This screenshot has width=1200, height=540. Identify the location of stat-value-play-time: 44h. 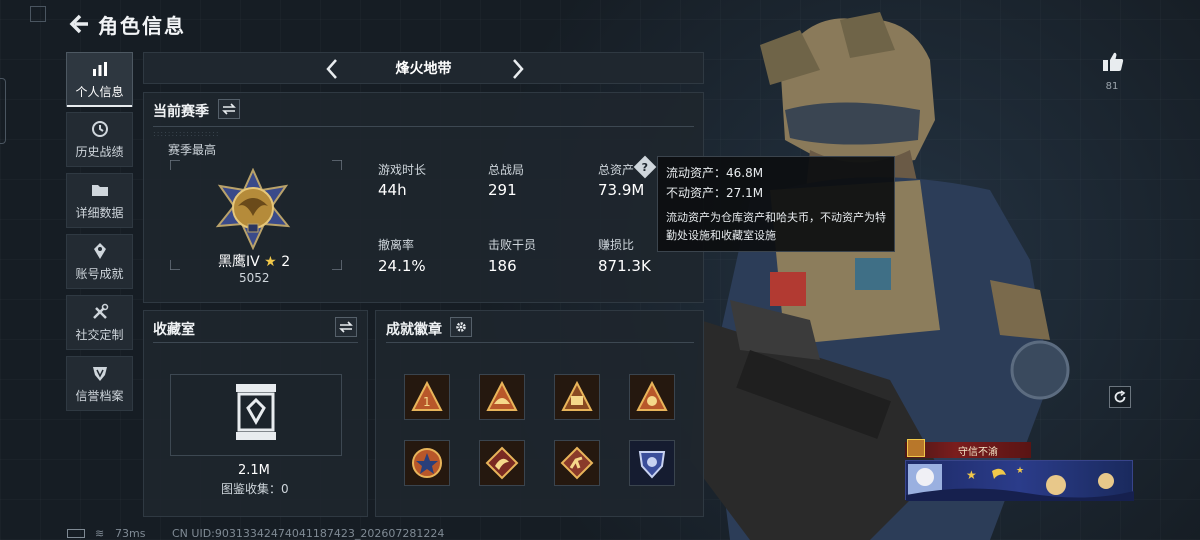
(392, 190).